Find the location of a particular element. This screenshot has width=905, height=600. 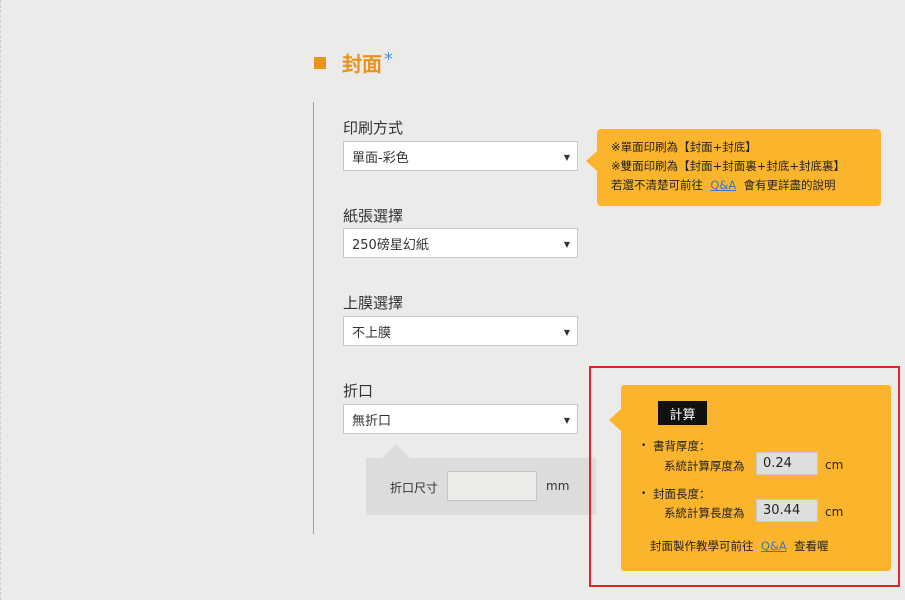

calc-footer: 封面製作教學可前往 Q&A 查看喔 is located at coordinates (739, 546).